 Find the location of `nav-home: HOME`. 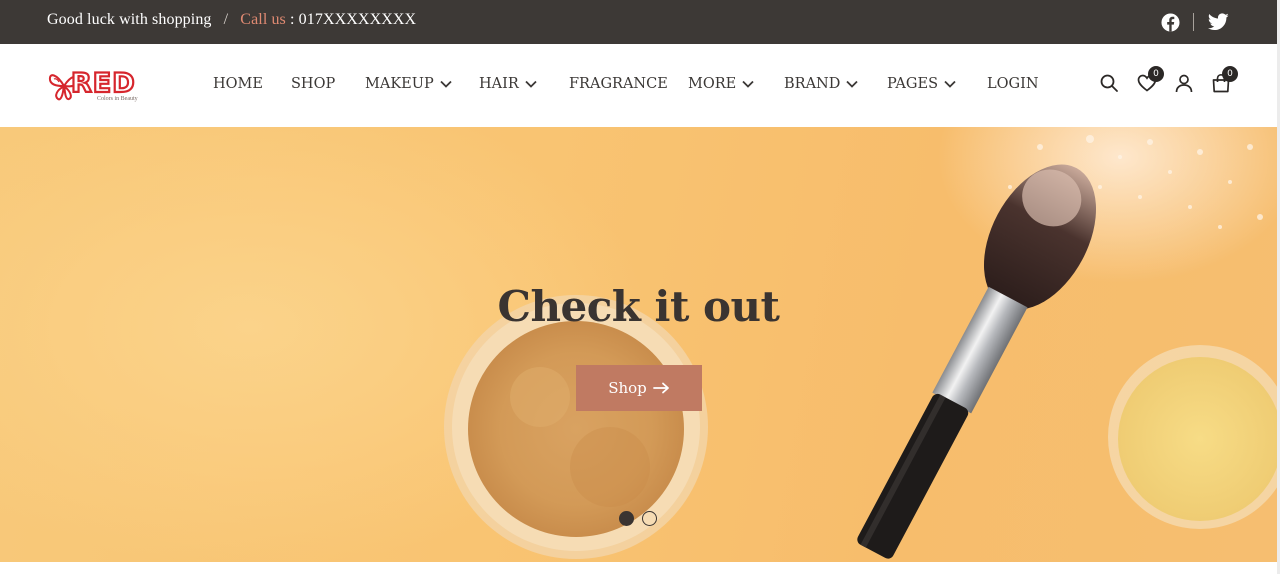

nav-home: HOME is located at coordinates (238, 84).